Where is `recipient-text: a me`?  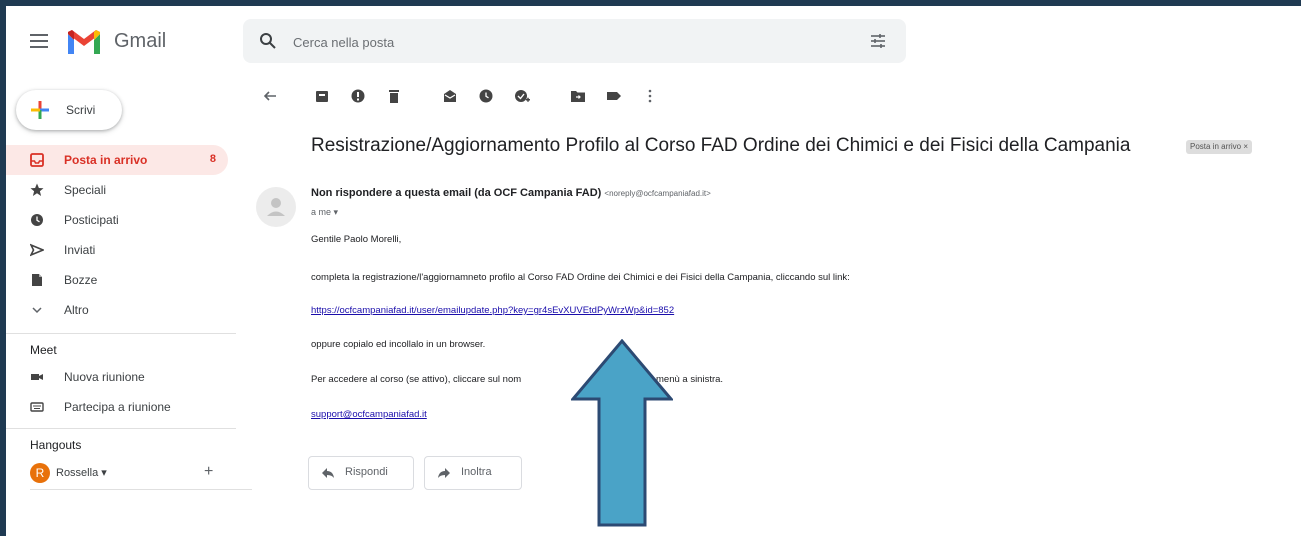 recipient-text: a me is located at coordinates (321, 212).